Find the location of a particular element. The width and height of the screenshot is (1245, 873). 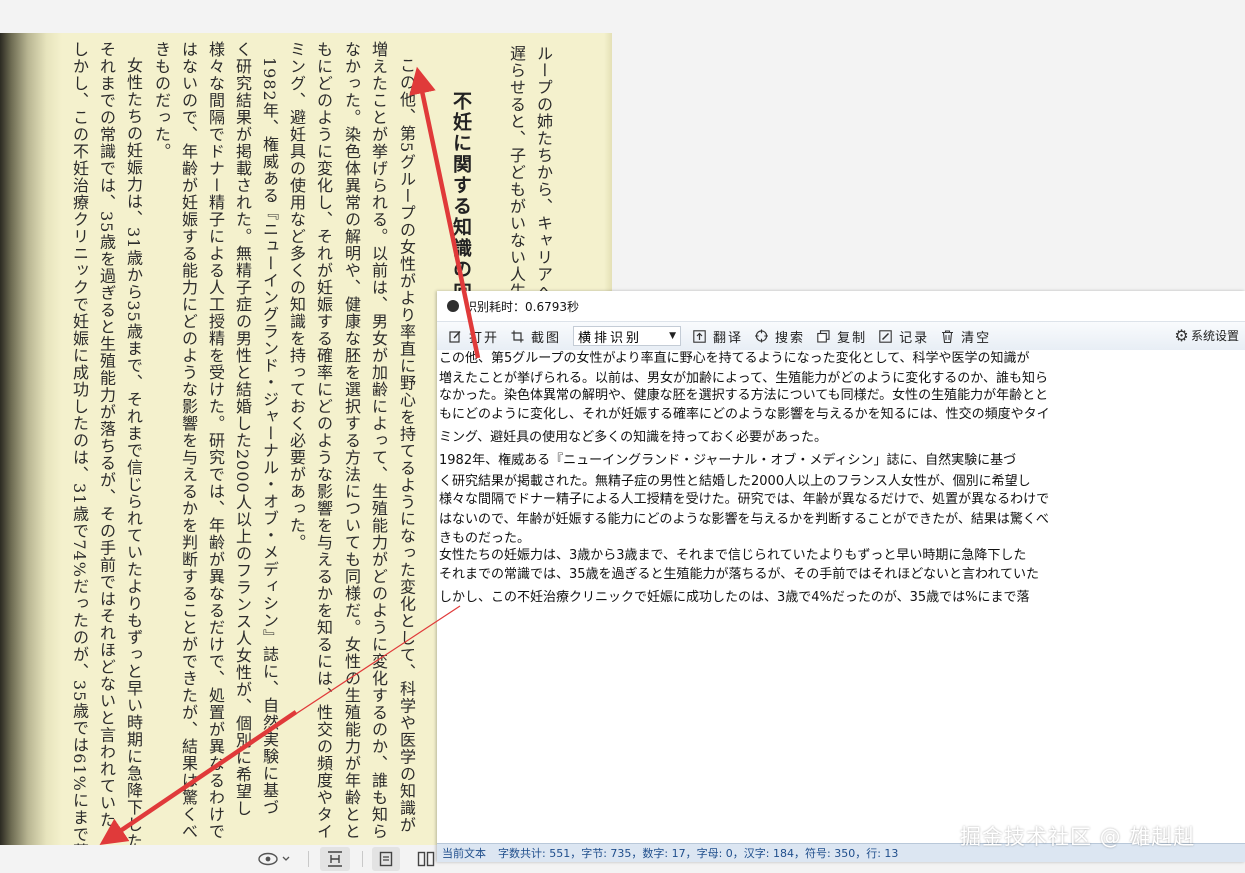

system-settings-button: ⚙ 系统设置 is located at coordinates (1207, 335).